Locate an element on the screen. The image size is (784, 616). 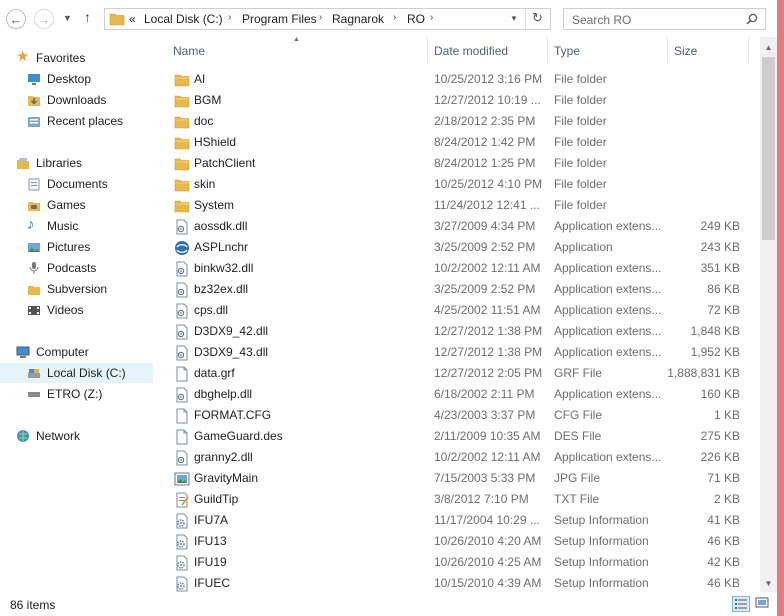
network-icon is located at coordinates (23, 436).